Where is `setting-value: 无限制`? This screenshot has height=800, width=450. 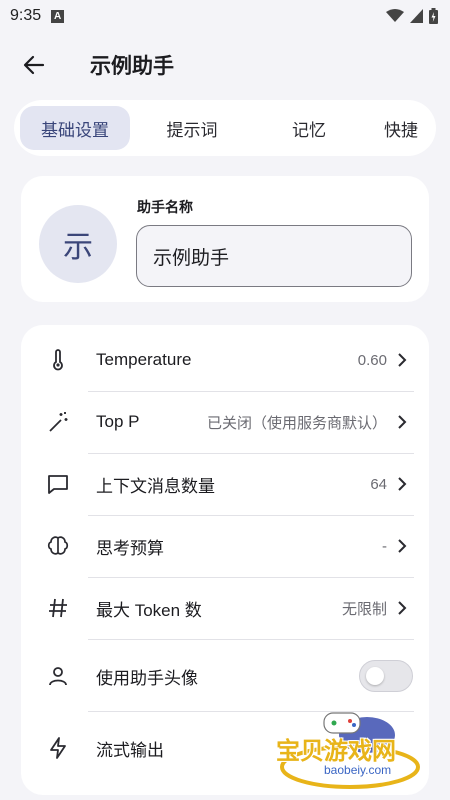
setting-value: 无限制 is located at coordinates (364, 609).